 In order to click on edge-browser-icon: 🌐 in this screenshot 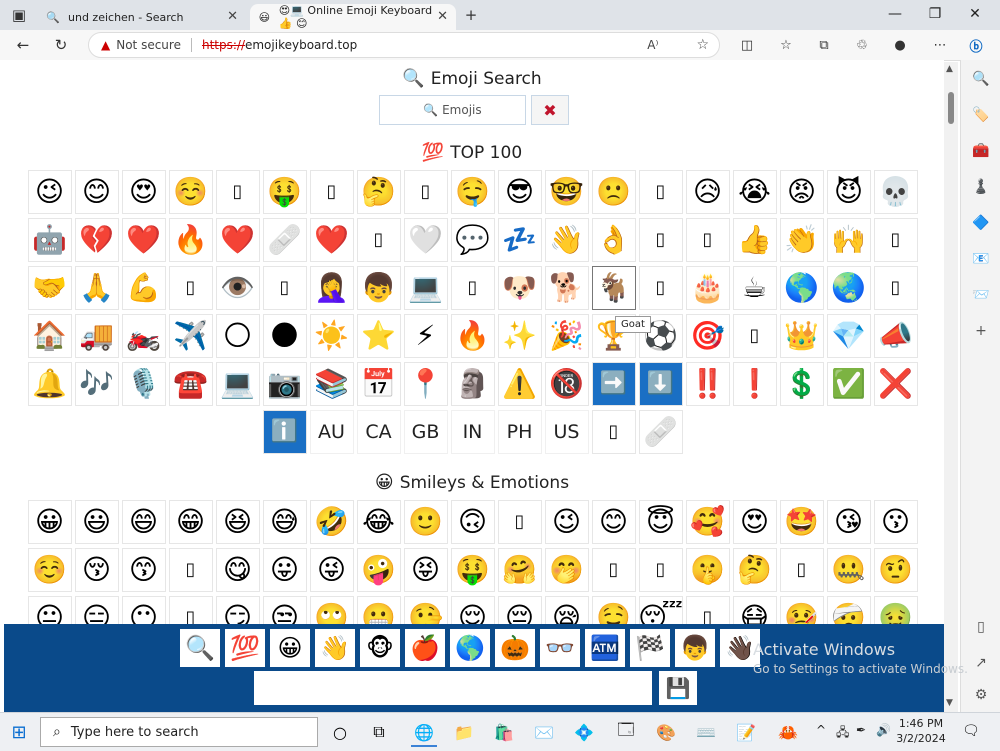, I will do `click(424, 733)`.